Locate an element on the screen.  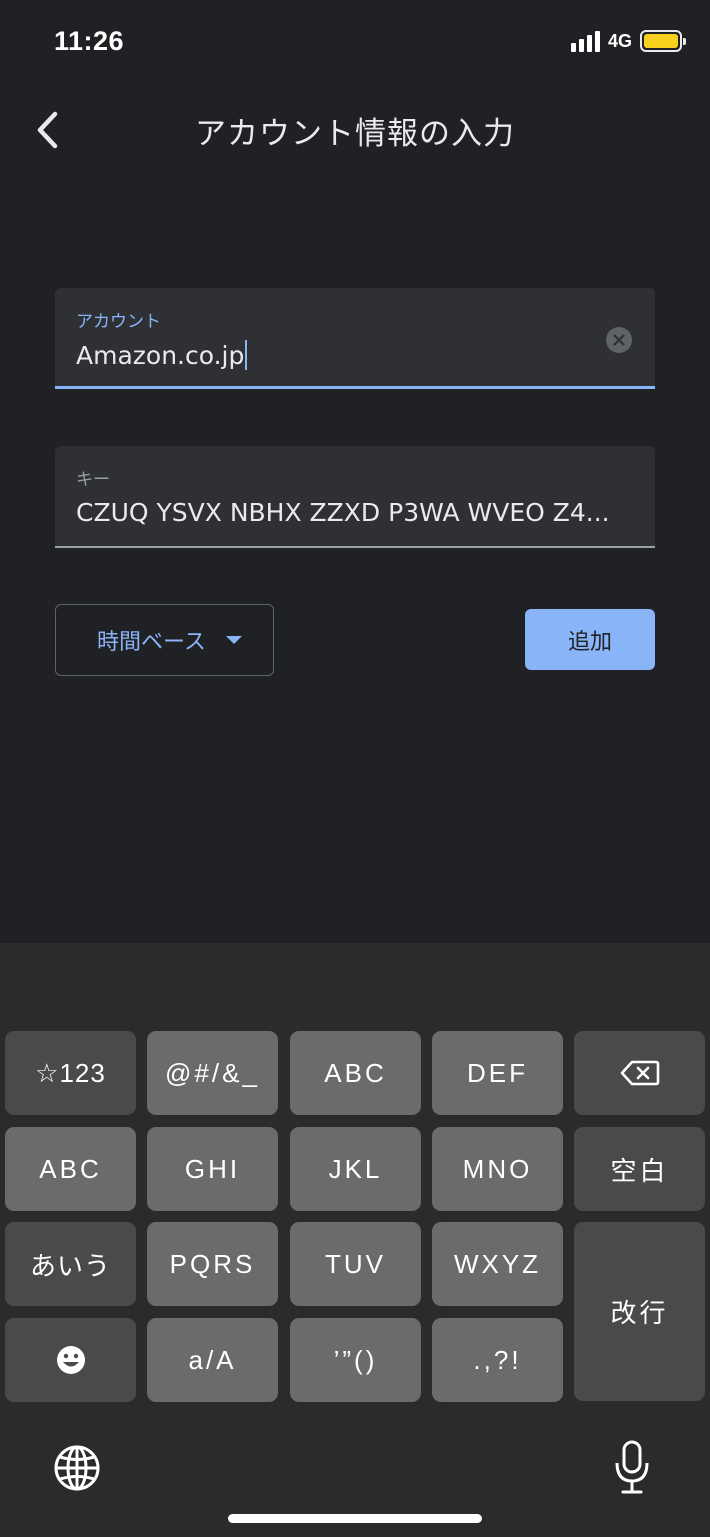
add-button: 追加 is located at coordinates (590, 639).